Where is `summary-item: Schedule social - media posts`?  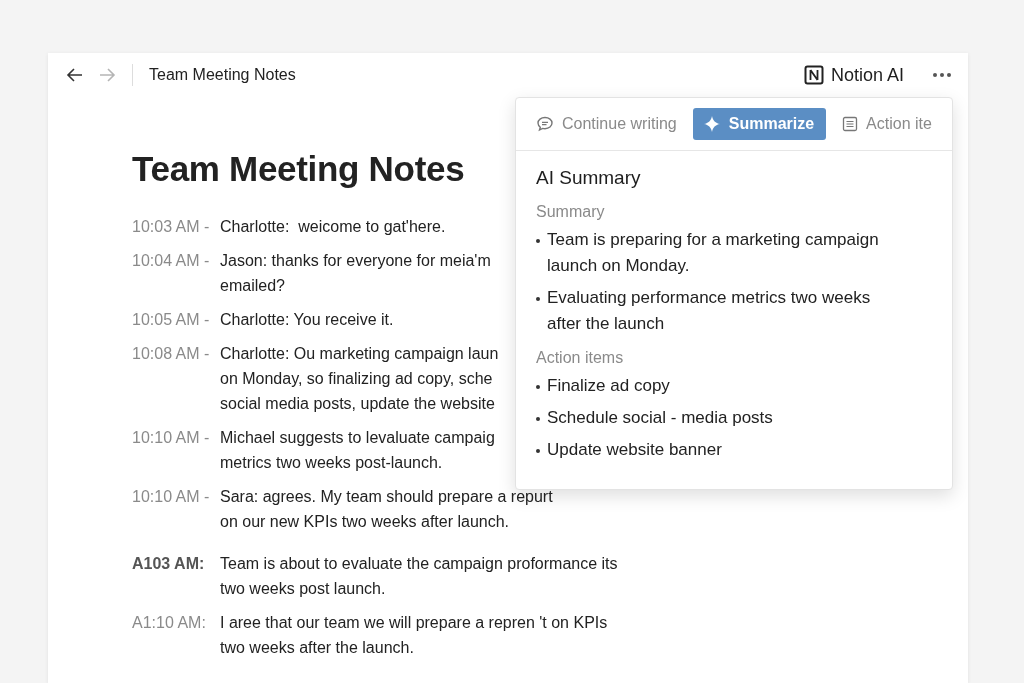
summary-item: Schedule social - media posts is located at coordinates (660, 418).